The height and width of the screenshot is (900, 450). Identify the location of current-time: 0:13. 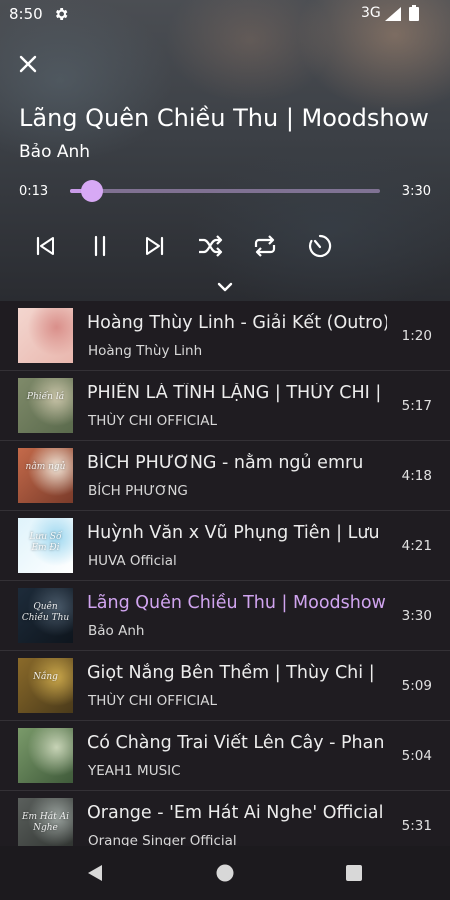
(34, 191).